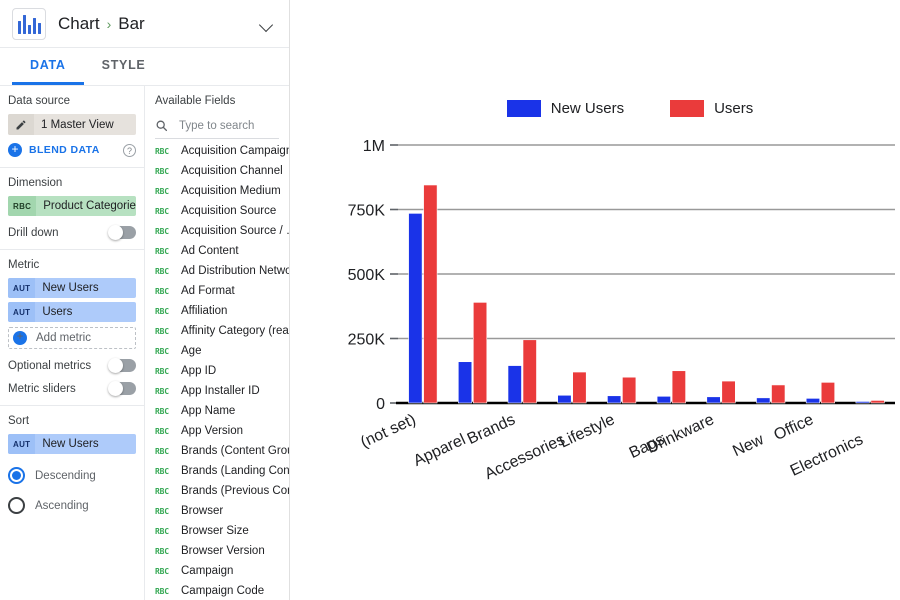  Describe the element at coordinates (72, 124) in the screenshot. I see `data-source-chip: 1 Master View` at that location.